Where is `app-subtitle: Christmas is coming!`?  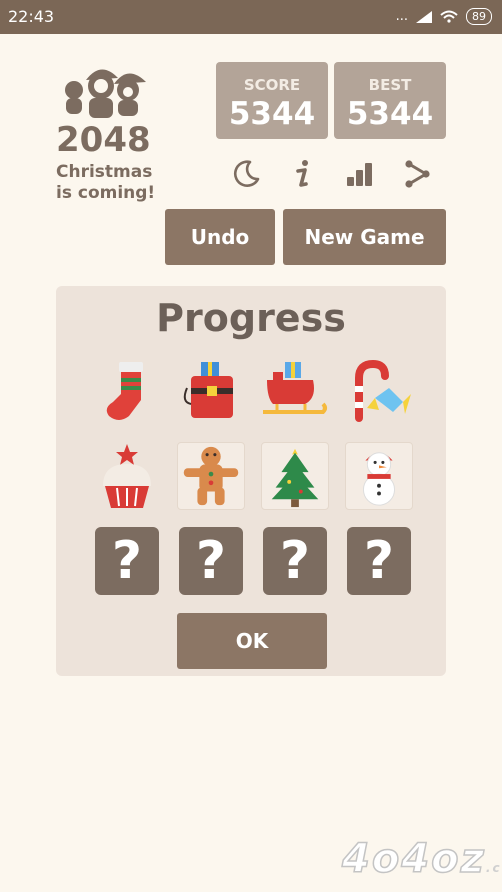
app-subtitle: Christmas is coming! is located at coordinates (106, 182).